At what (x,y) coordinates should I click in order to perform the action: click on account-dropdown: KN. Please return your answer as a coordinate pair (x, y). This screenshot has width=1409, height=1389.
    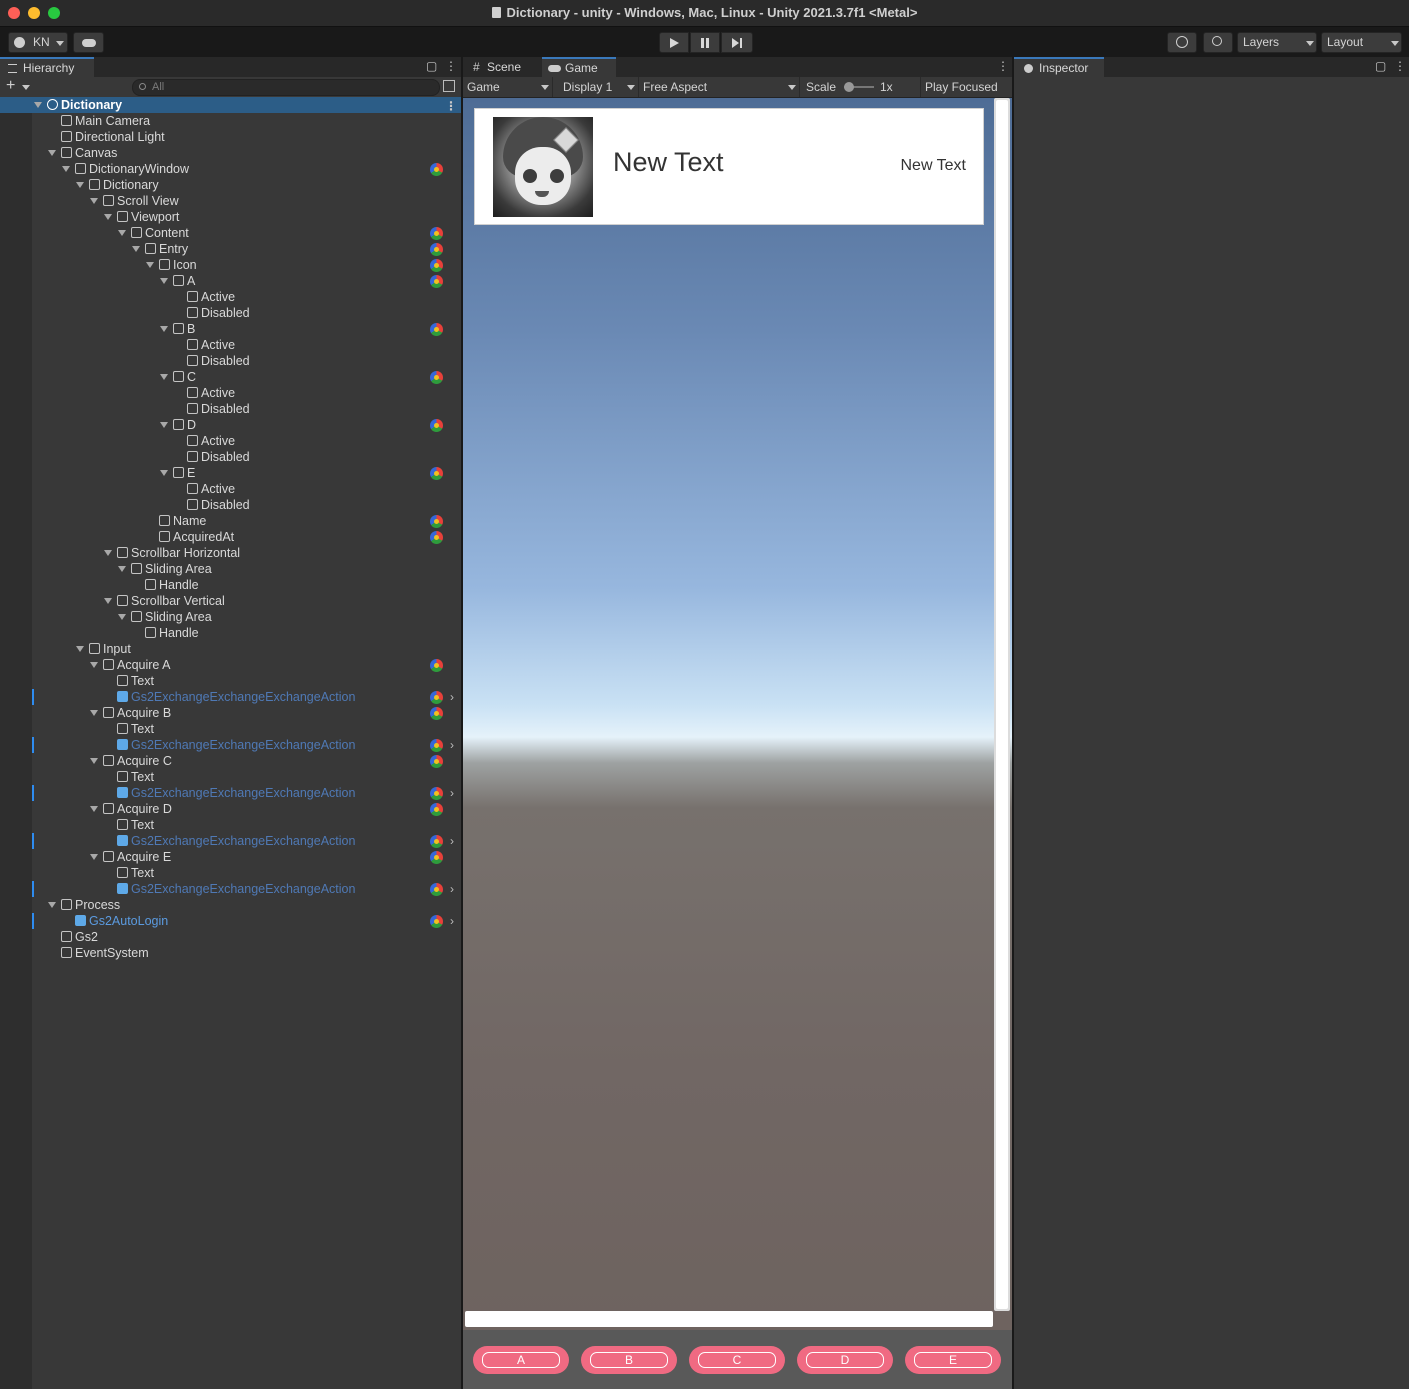
    Looking at the image, I should click on (38, 42).